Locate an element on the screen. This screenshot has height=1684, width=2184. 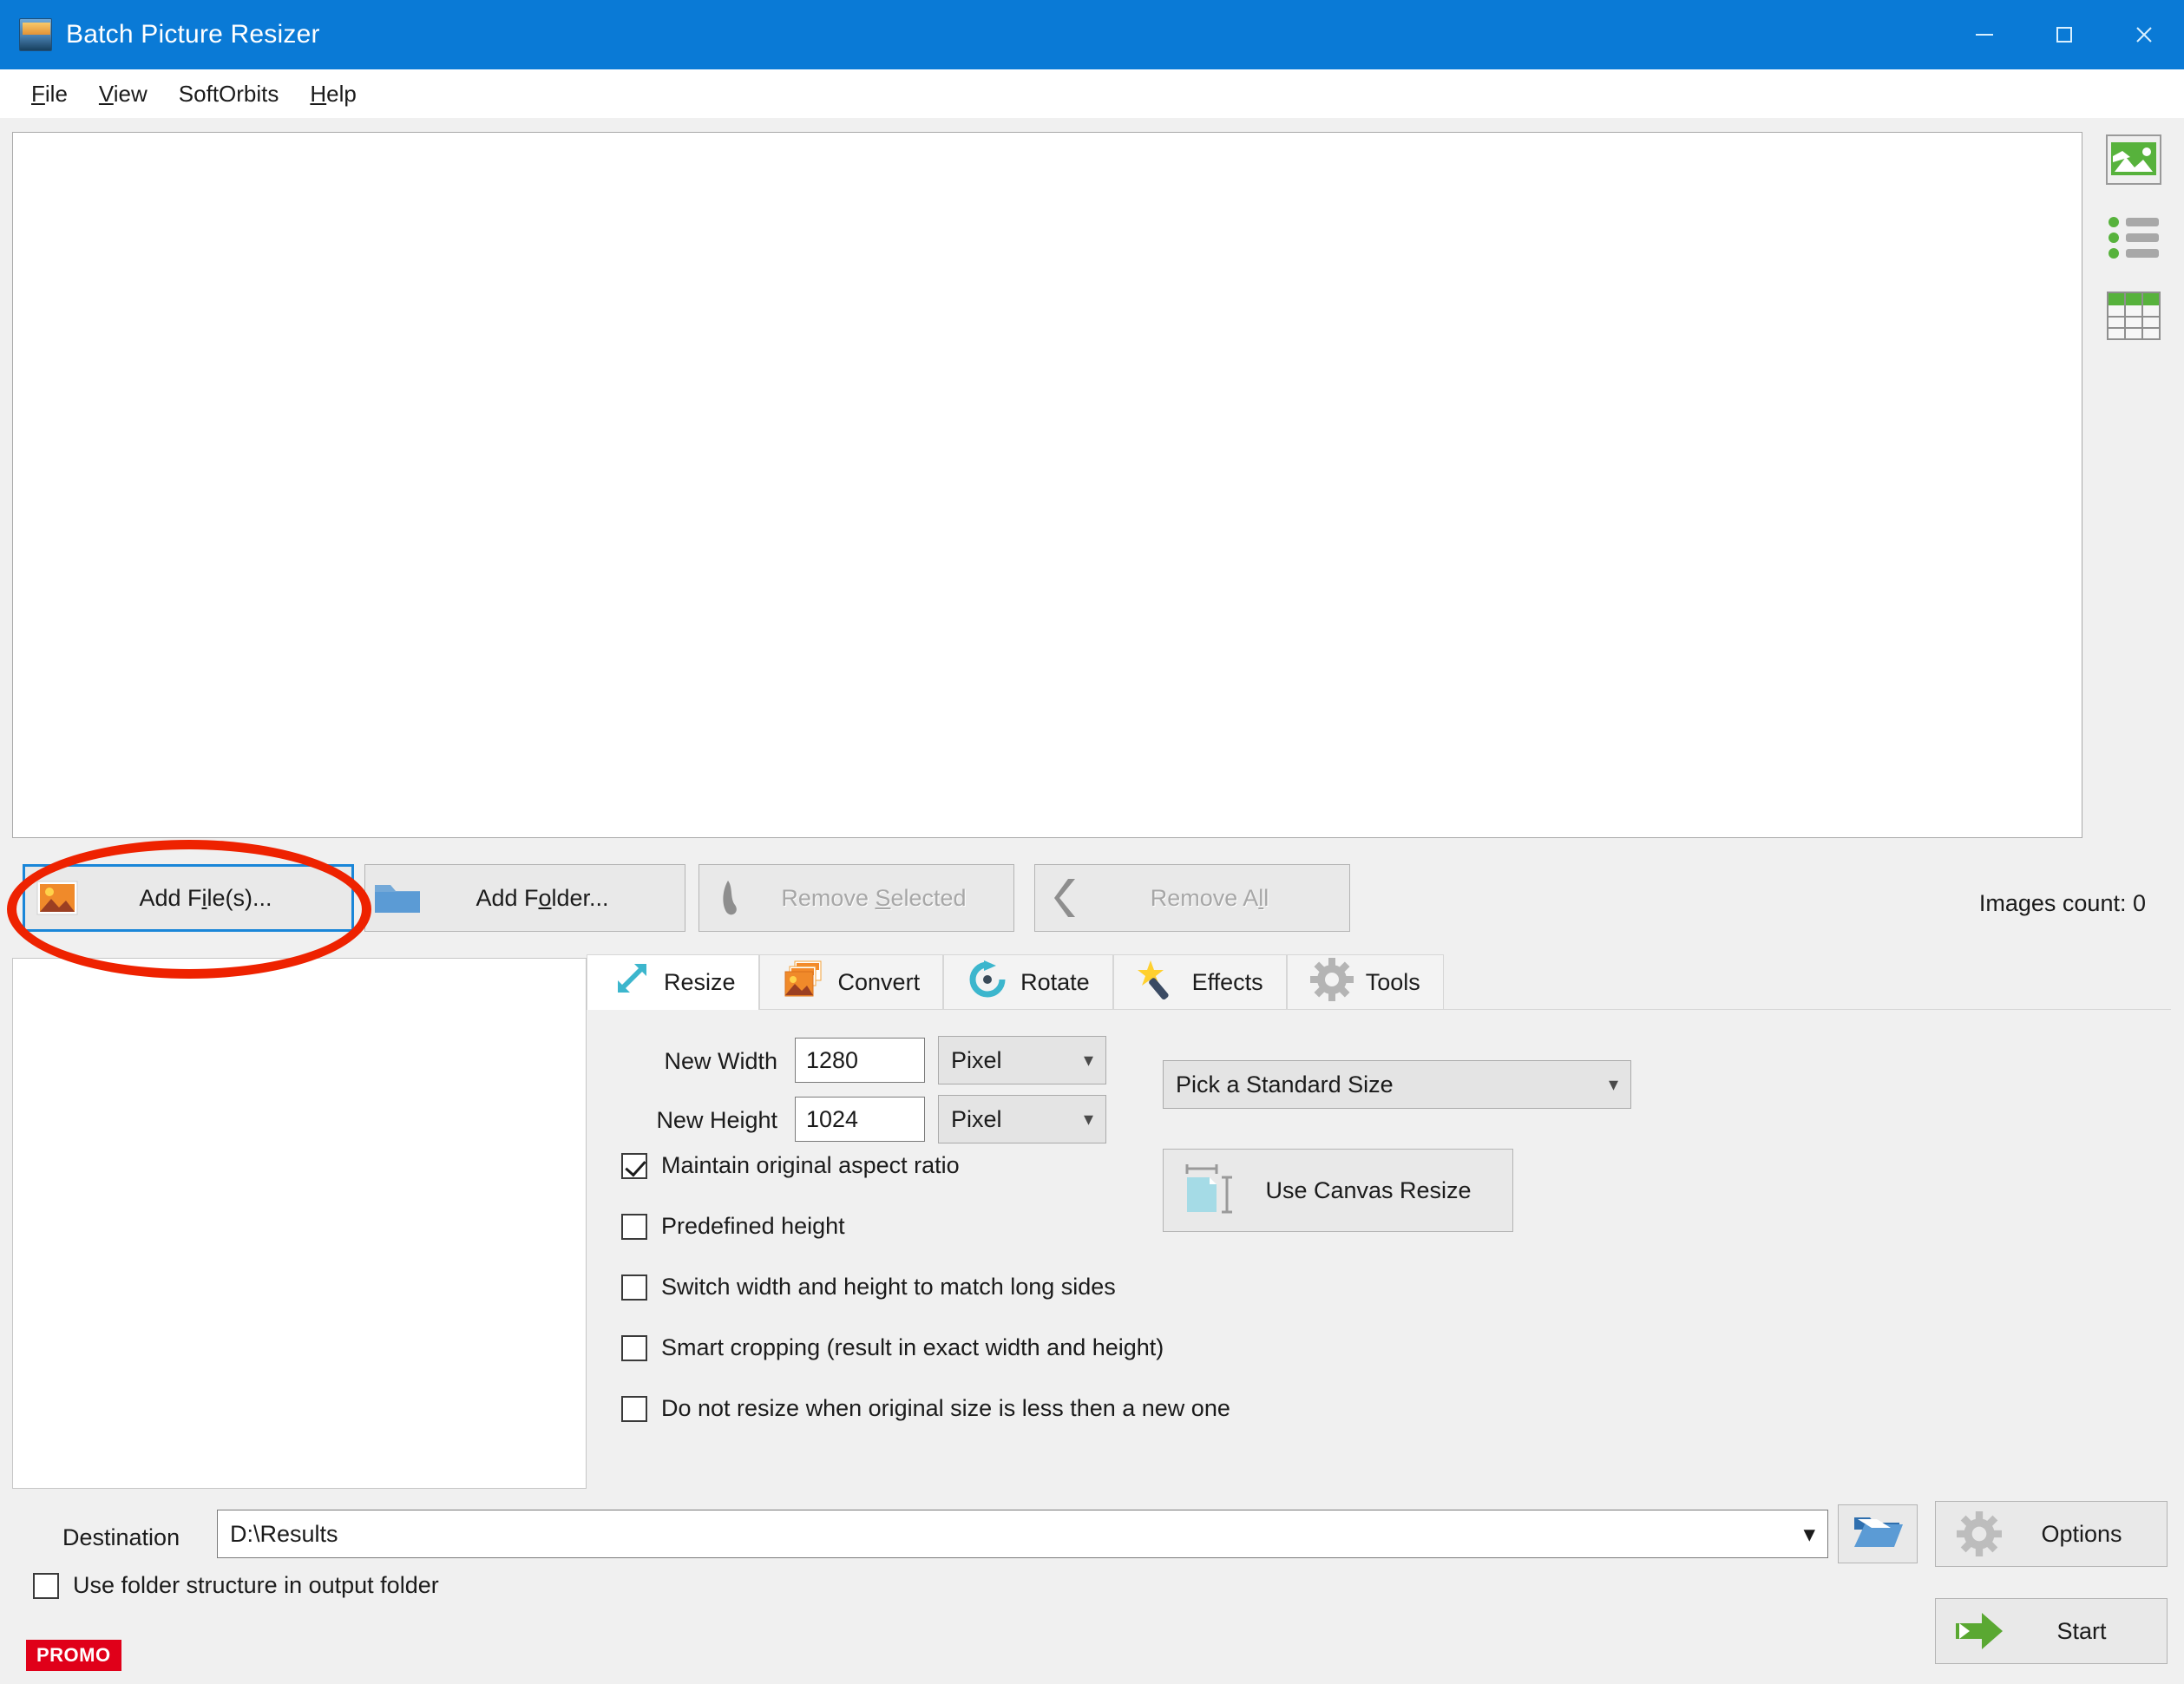
new-width-input: 1280 is located at coordinates (860, 1060).